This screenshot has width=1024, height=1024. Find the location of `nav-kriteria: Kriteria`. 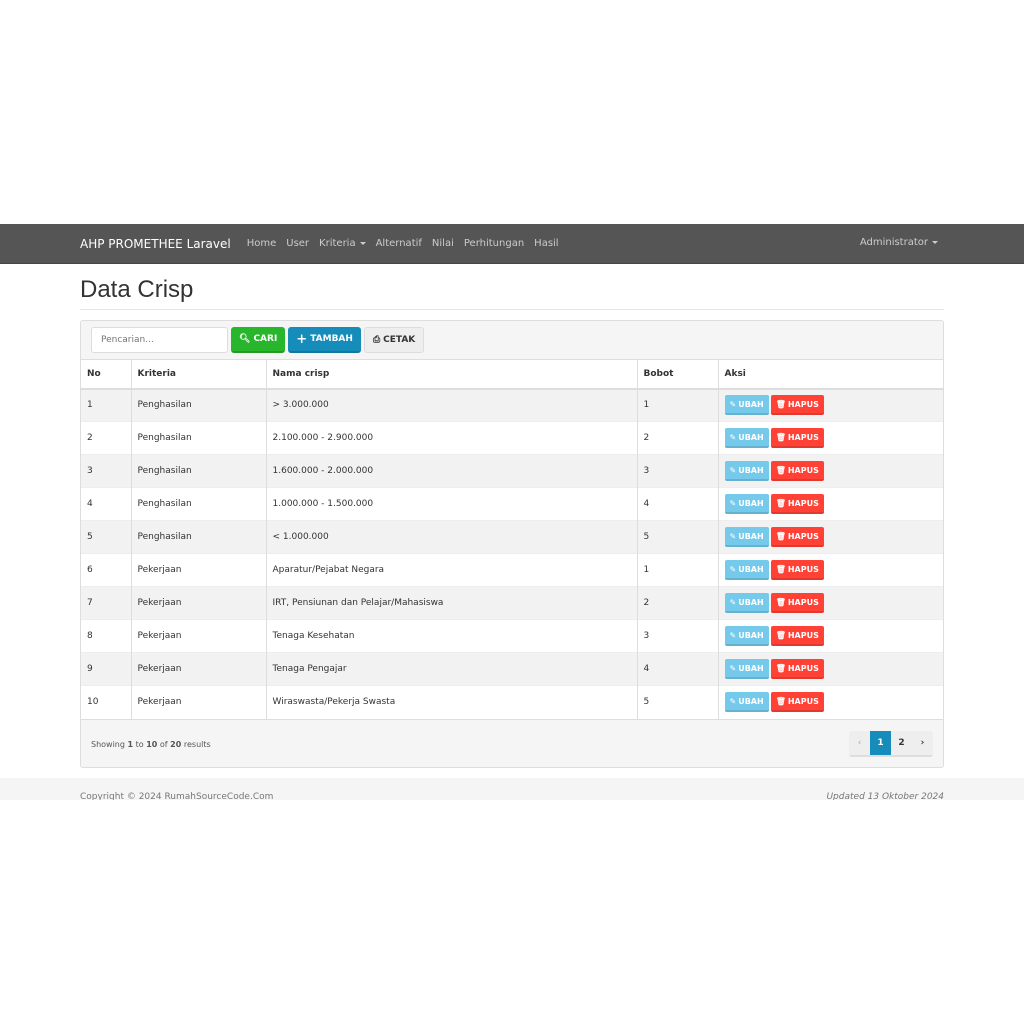

nav-kriteria: Kriteria is located at coordinates (342, 243).